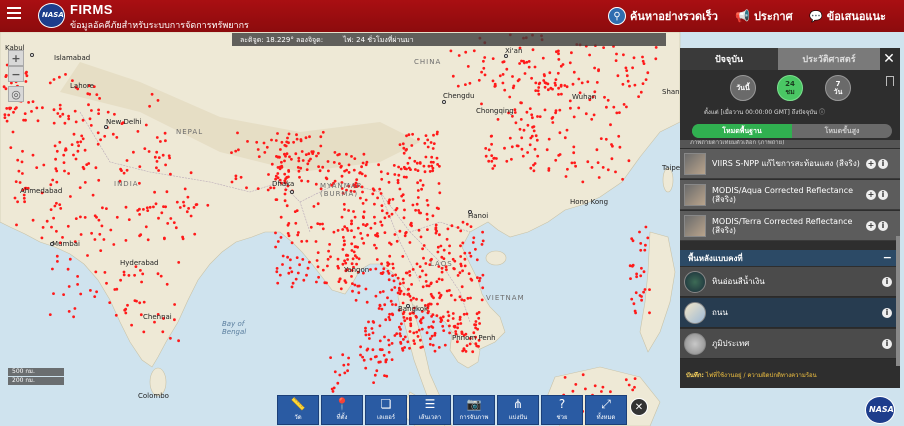 This screenshot has height=426, width=904. Describe the element at coordinates (663, 16) in the screenshot. I see `quick-search-button: ⚲ ค้นหาอย่างรวดเร็ว` at that location.